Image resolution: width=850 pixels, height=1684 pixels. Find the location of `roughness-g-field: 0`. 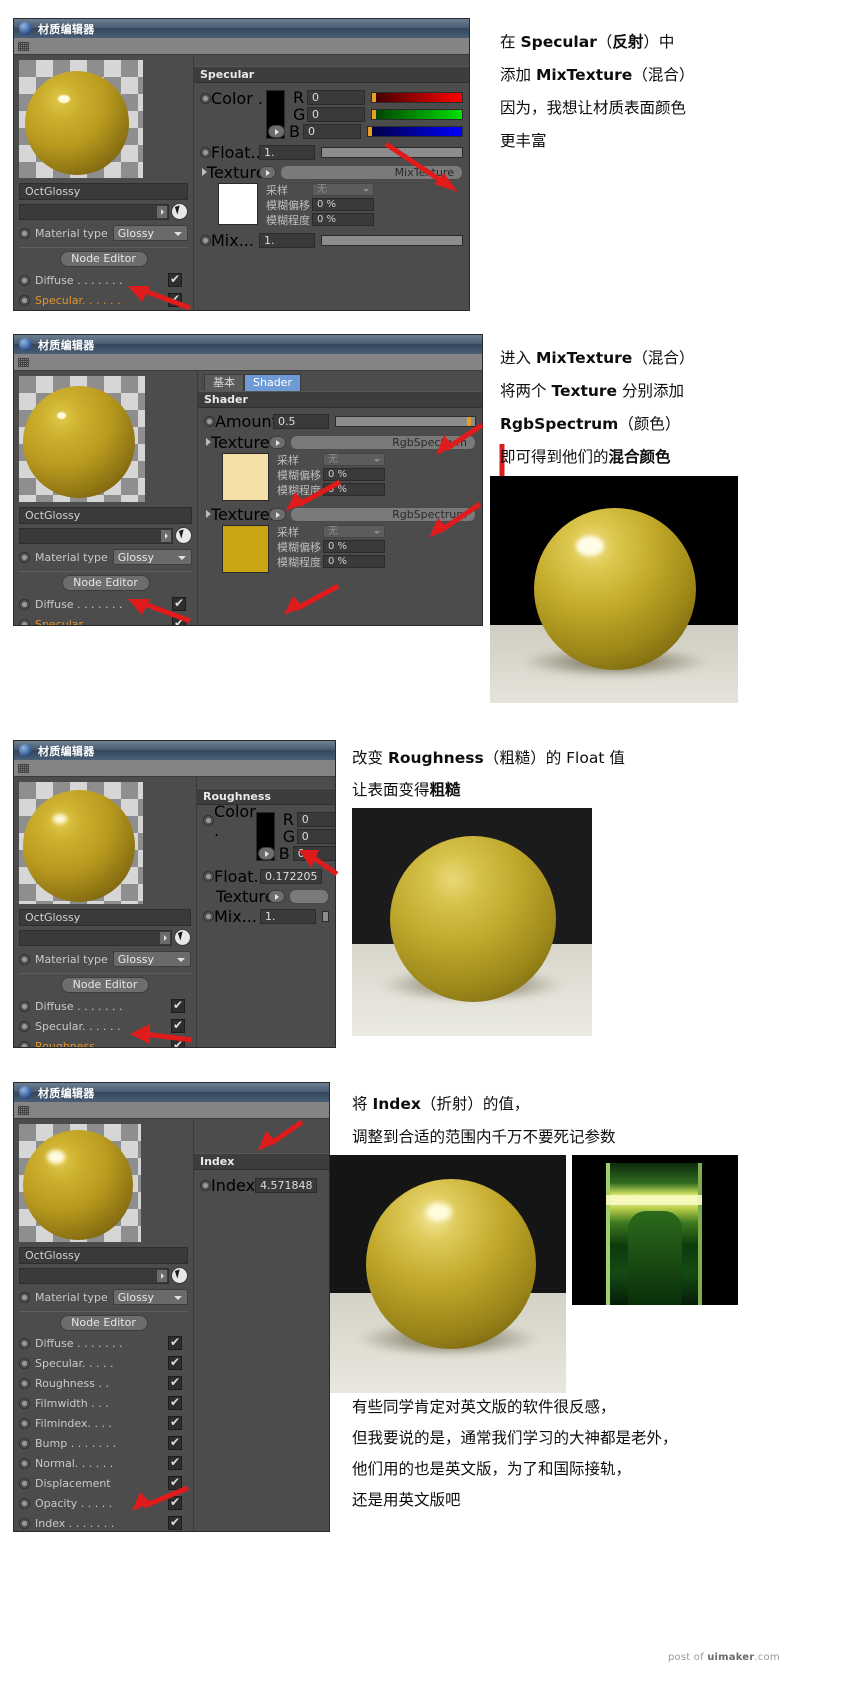

roughness-g-field: 0 is located at coordinates (315, 836).